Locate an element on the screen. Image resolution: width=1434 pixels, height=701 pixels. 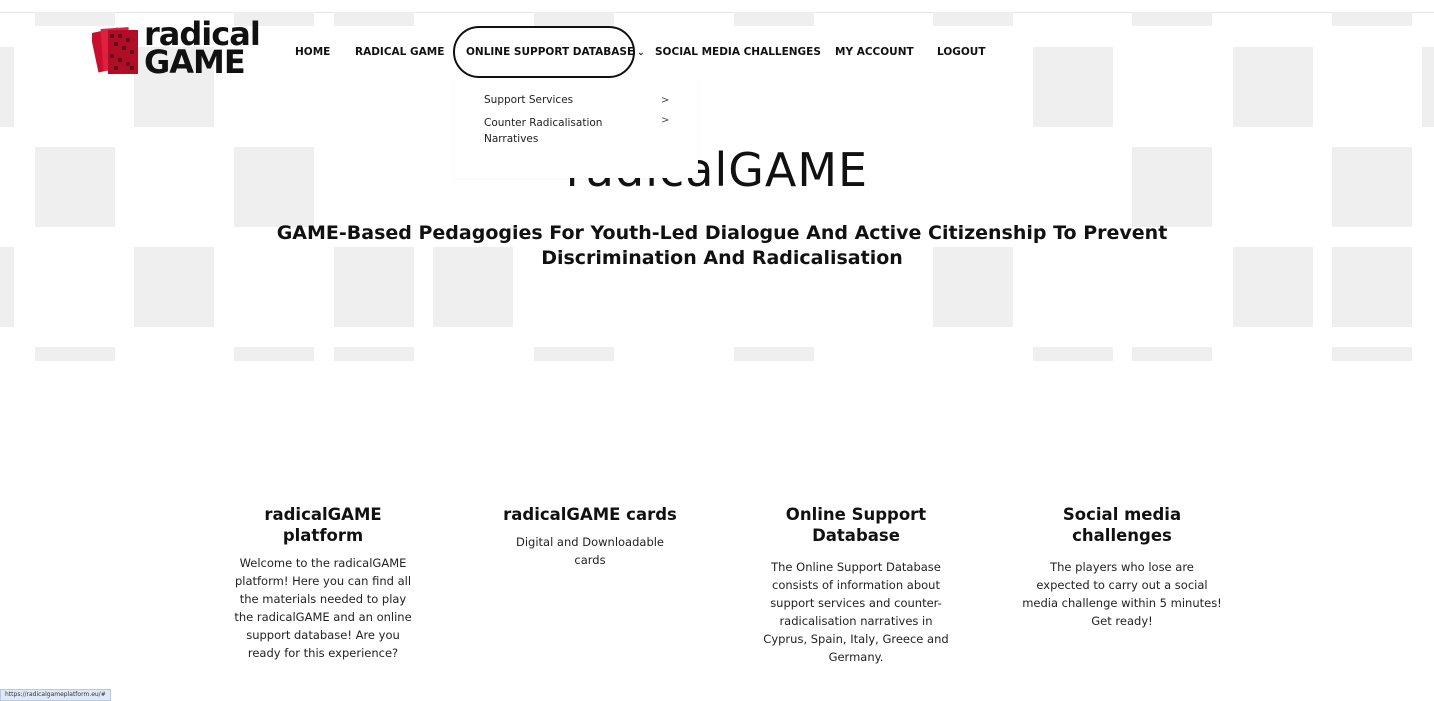
nav-social-media-challenges: SOCIAL MEDIA CHALLENGES is located at coordinates (738, 52).